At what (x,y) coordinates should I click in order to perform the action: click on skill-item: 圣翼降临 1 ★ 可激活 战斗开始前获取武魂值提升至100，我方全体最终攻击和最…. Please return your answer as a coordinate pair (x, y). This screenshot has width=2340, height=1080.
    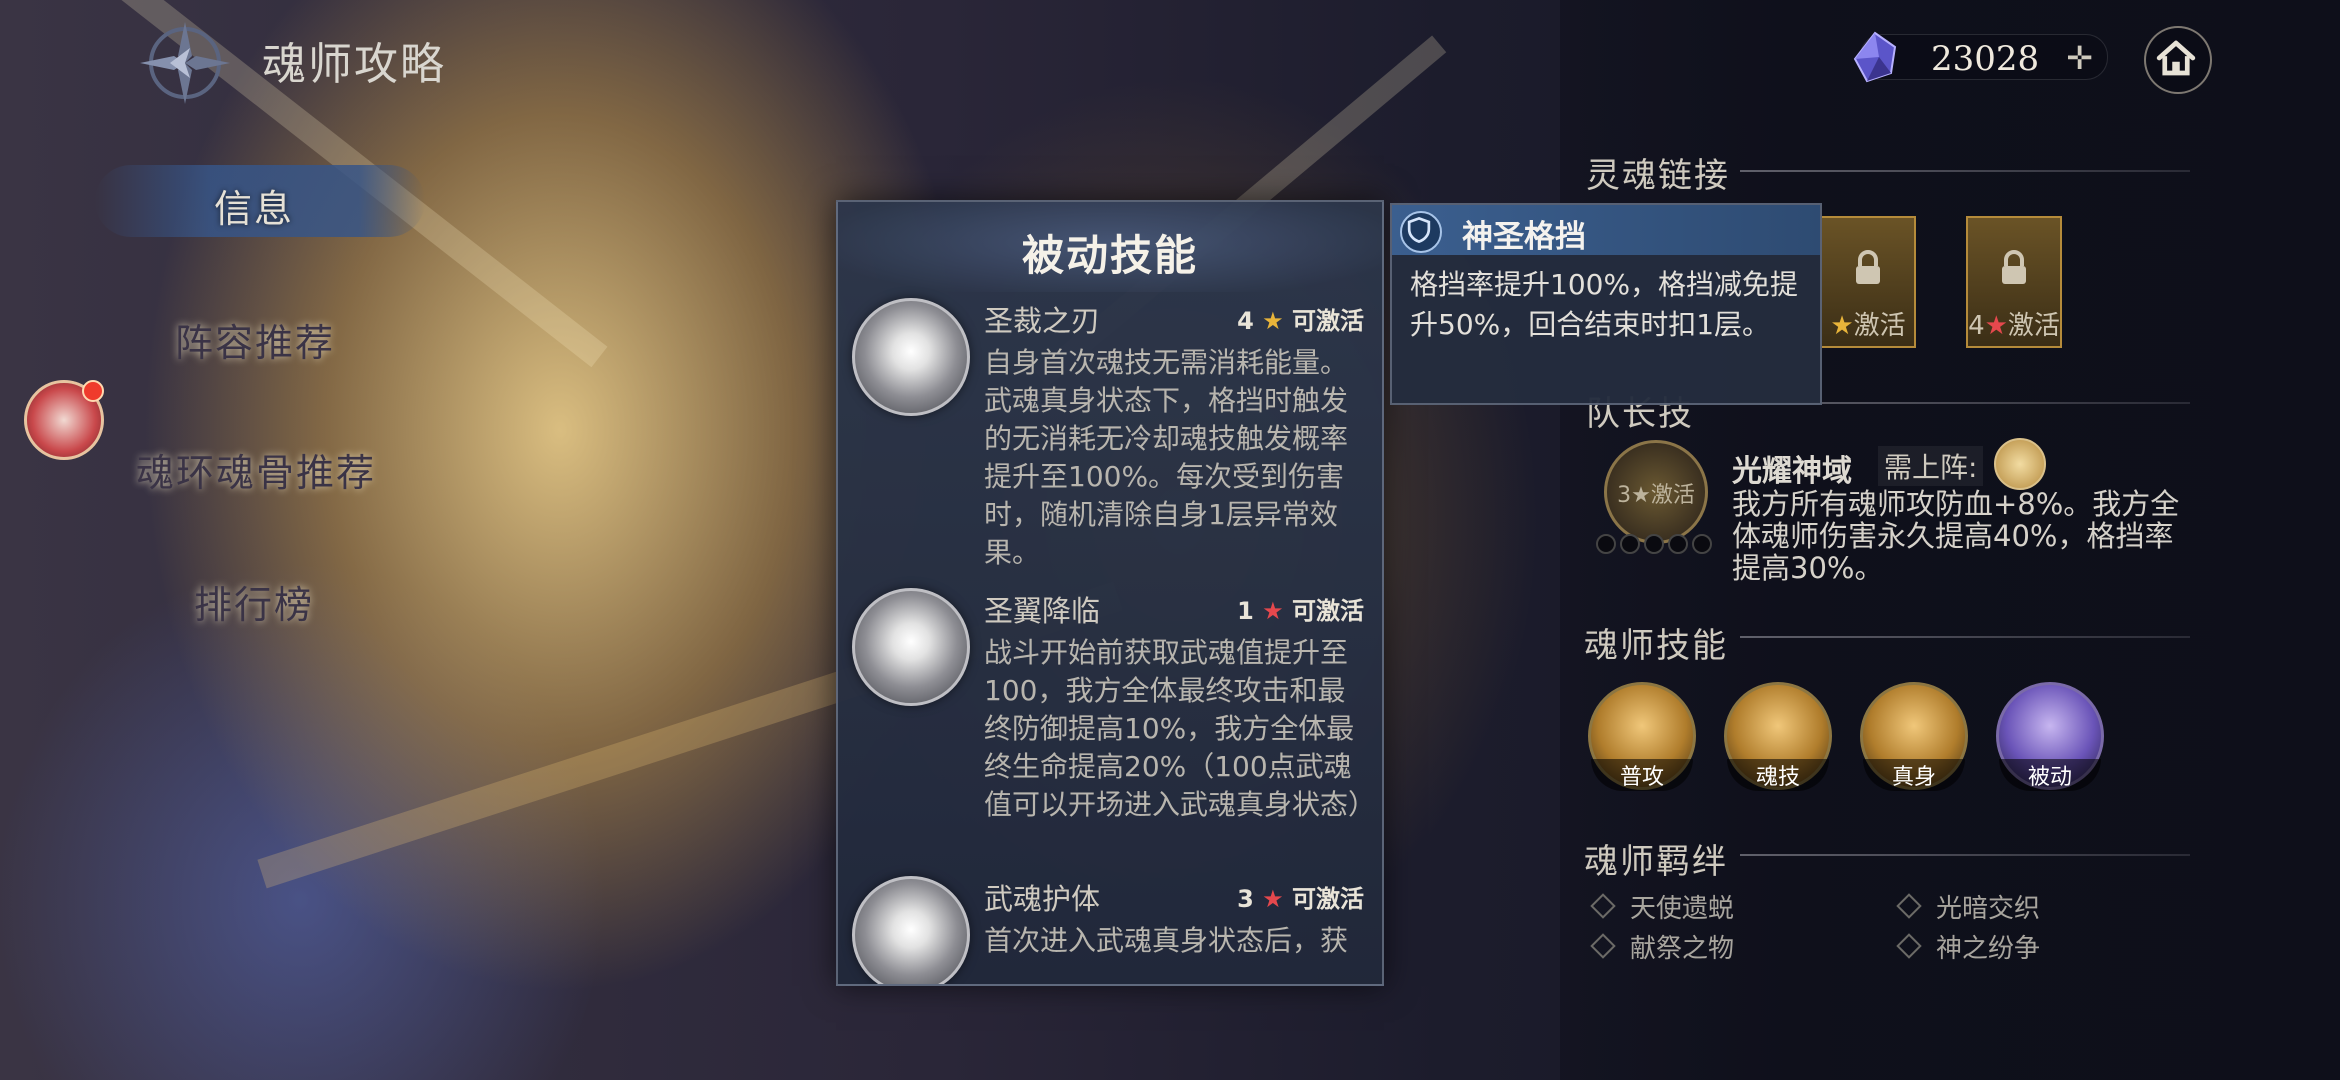
    Looking at the image, I should click on (1114, 728).